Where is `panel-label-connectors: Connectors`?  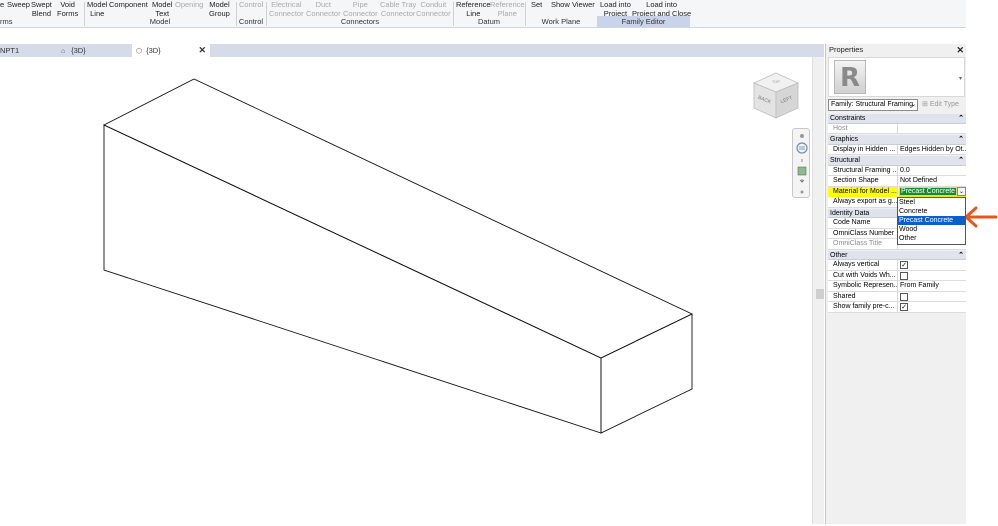 panel-label-connectors: Connectors is located at coordinates (360, 21).